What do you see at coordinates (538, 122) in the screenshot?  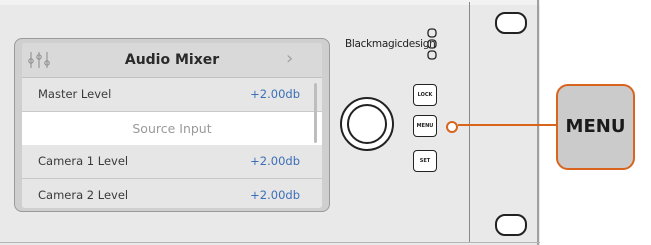 I see `device-right-edge` at bounding box center [538, 122].